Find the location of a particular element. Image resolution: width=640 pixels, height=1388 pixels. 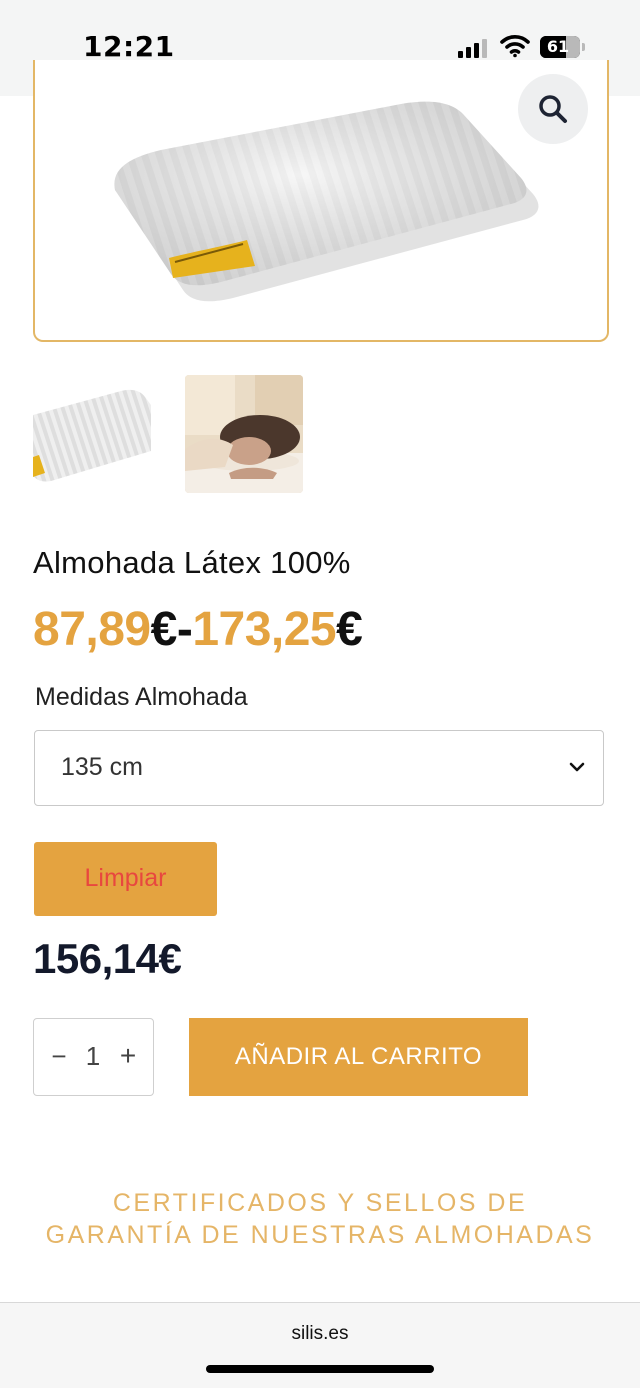

thumbnail-pillow-image is located at coordinates (92, 435).